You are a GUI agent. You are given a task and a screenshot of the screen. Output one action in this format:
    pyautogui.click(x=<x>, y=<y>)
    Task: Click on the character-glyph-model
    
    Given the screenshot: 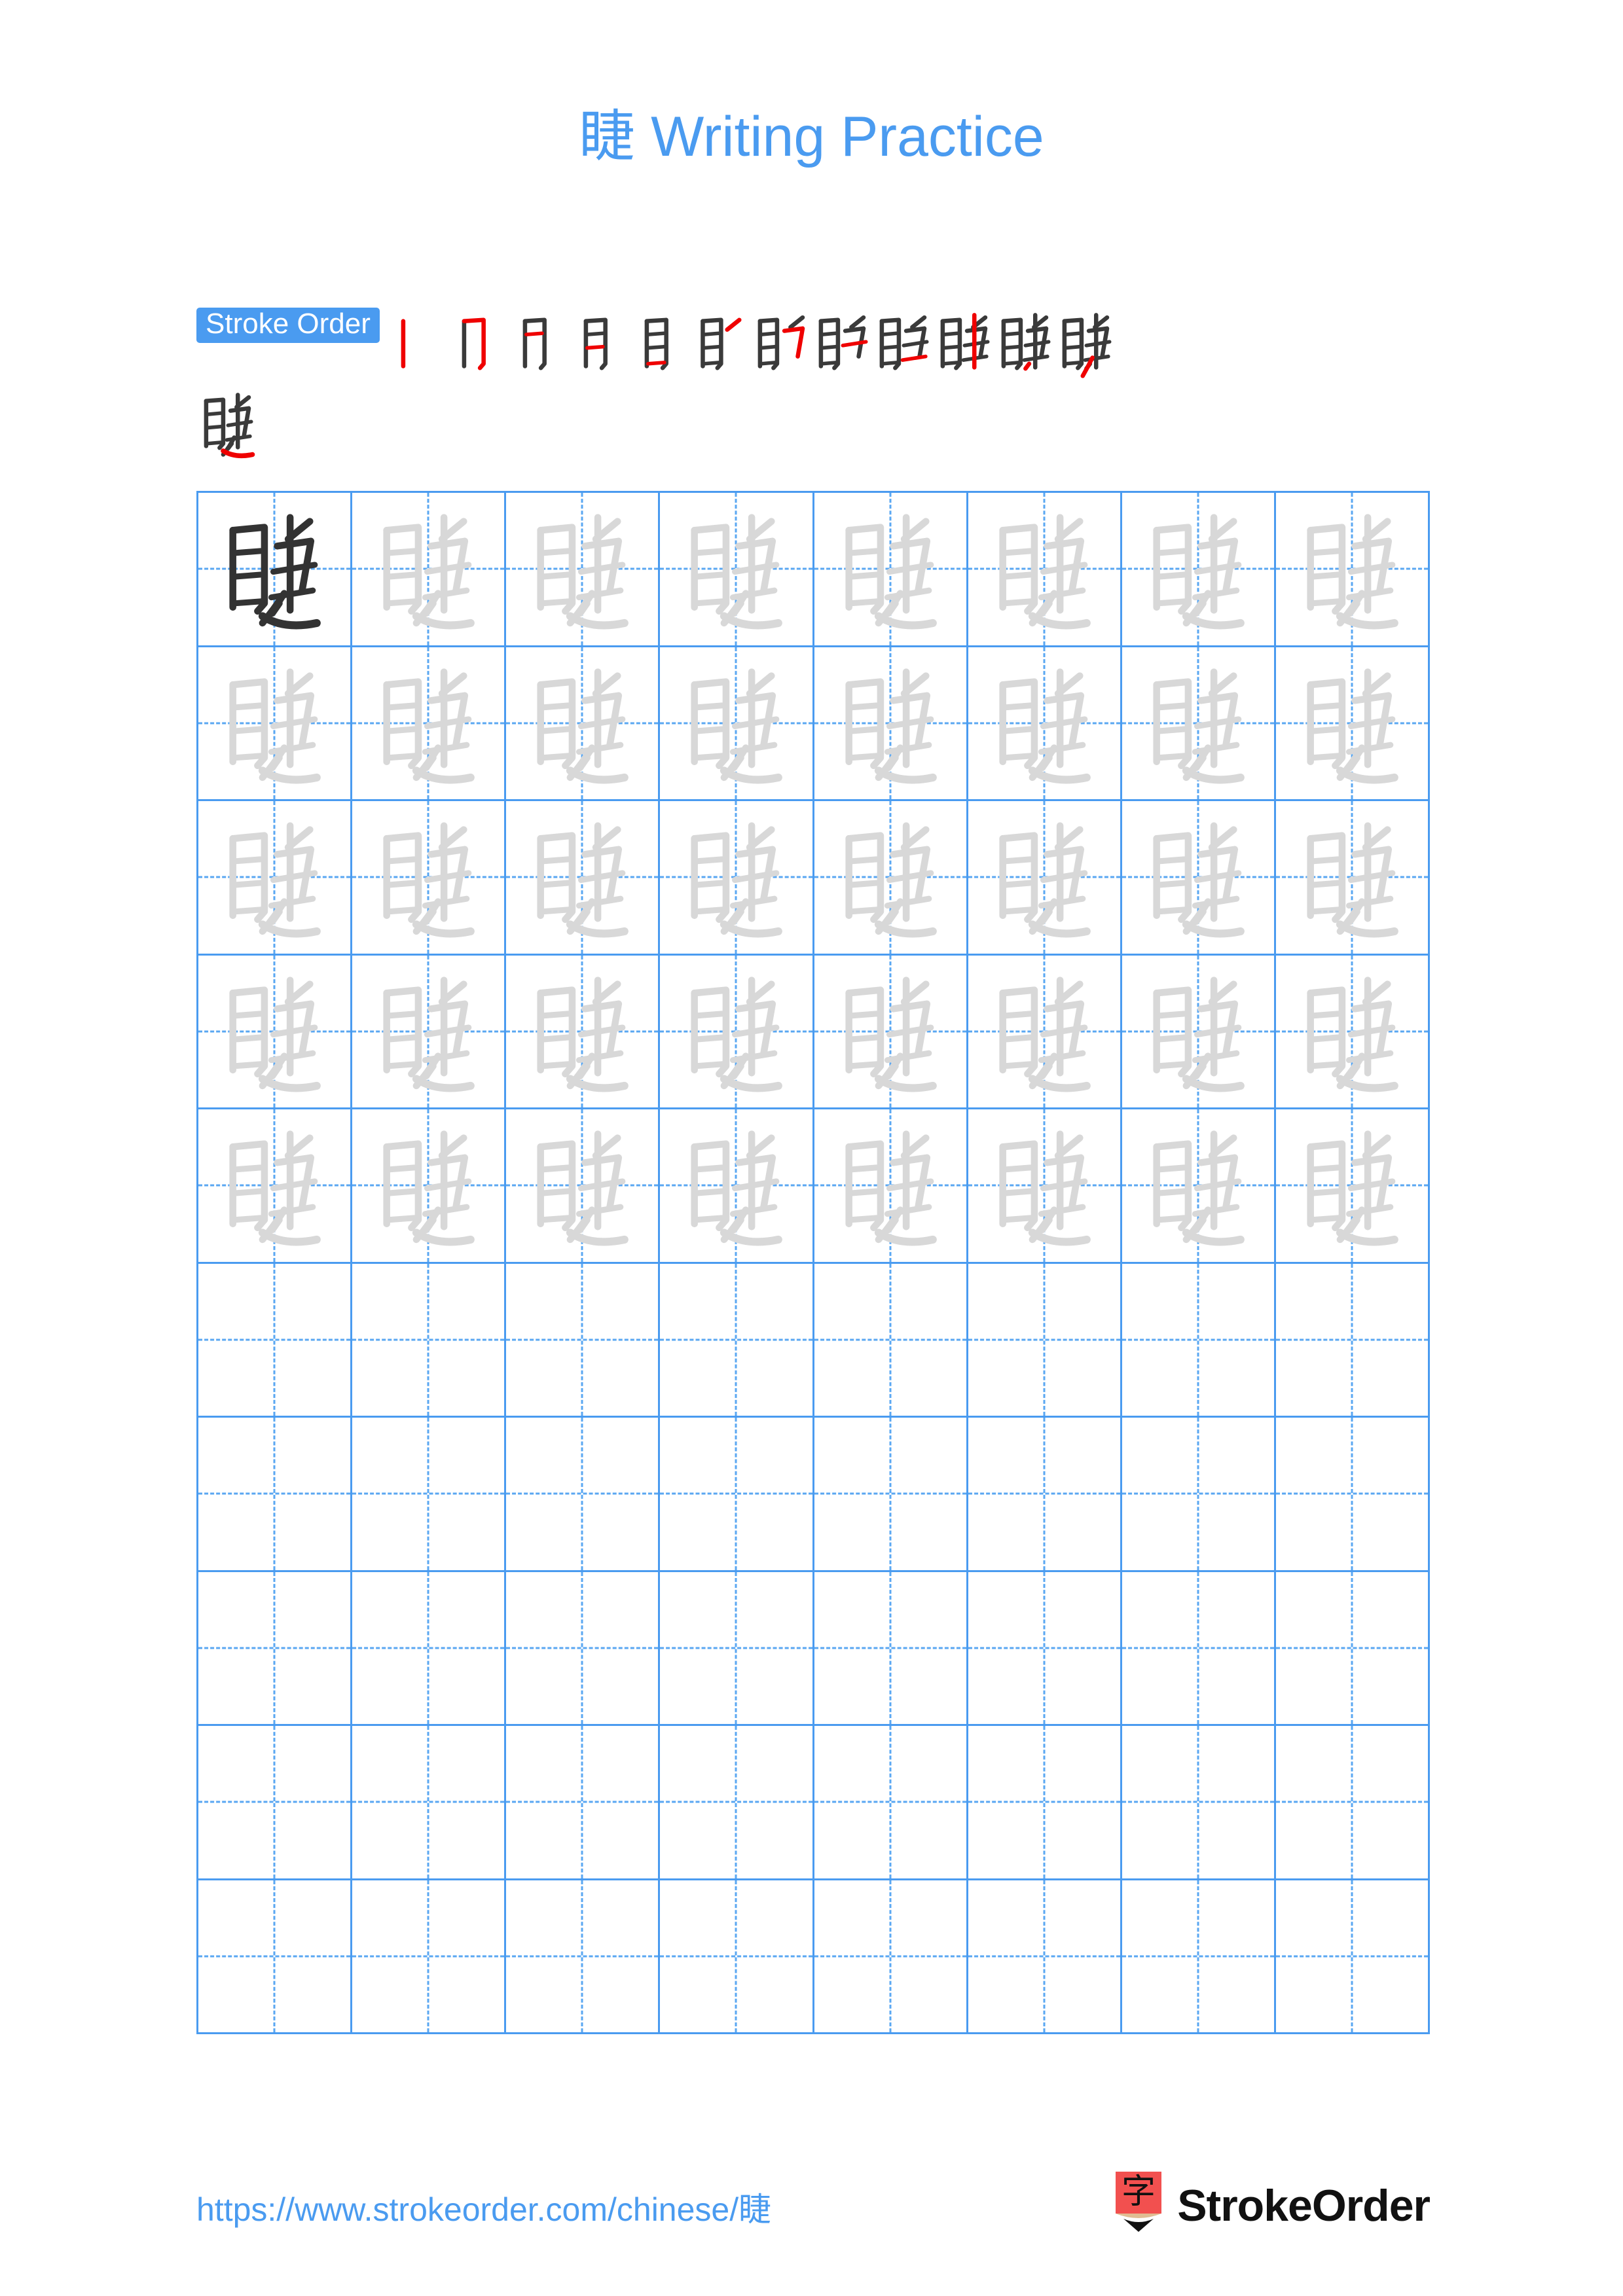 What is the action you would take?
    pyautogui.click(x=274, y=569)
    